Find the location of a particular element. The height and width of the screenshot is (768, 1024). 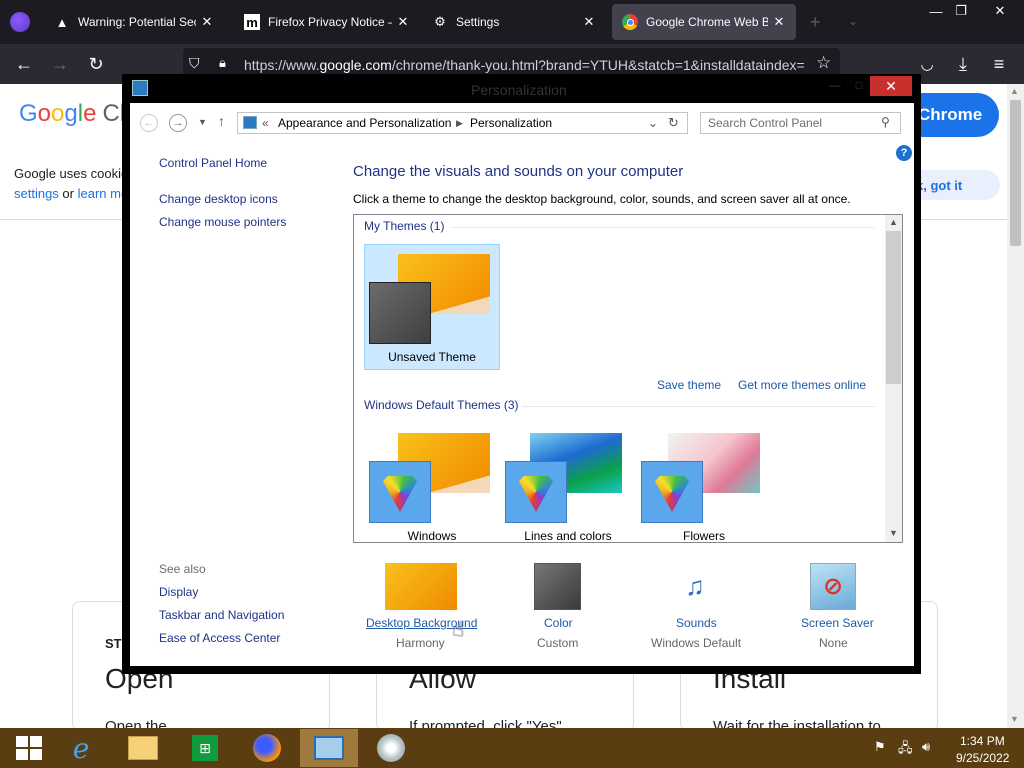

sounds-link: Sounds is located at coordinates (696, 623).